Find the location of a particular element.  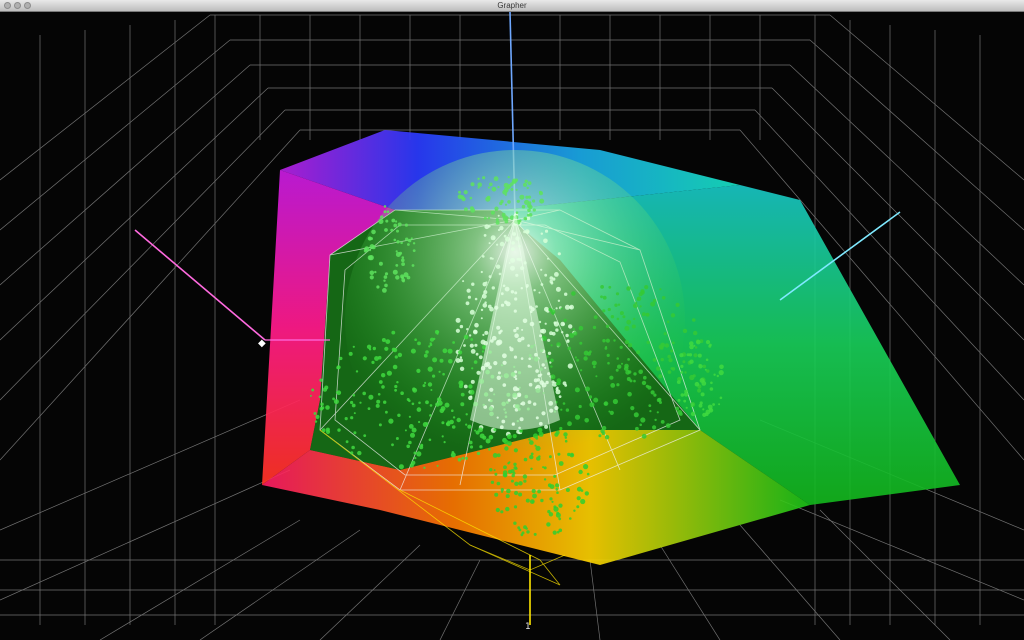

title-bar: Grapher is located at coordinates (512, 6).